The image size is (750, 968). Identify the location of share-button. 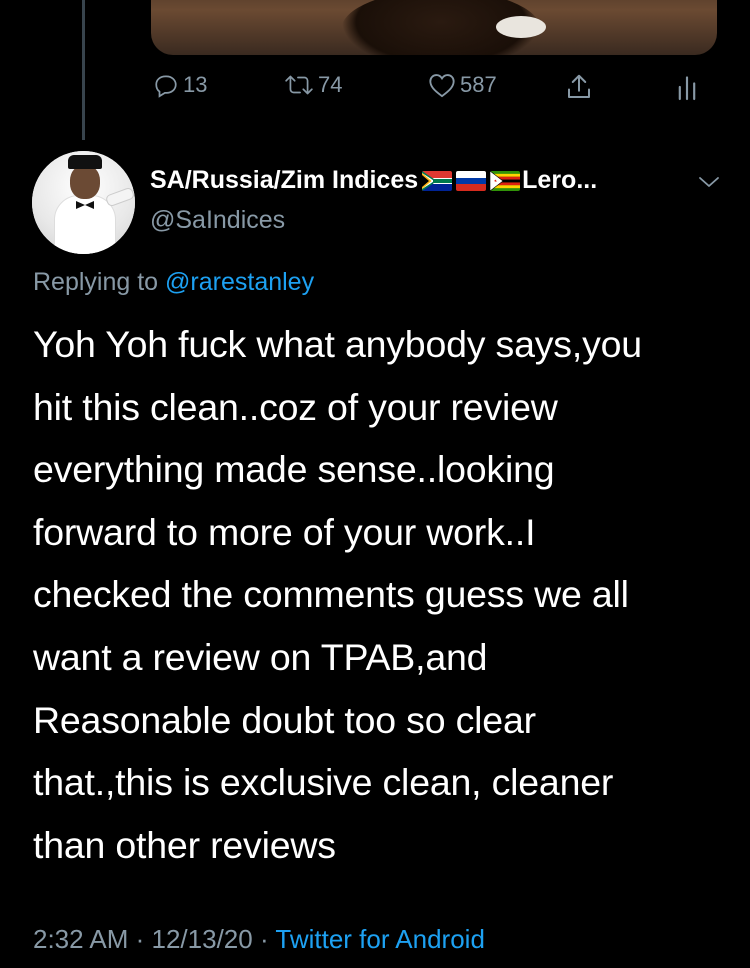
(579, 87).